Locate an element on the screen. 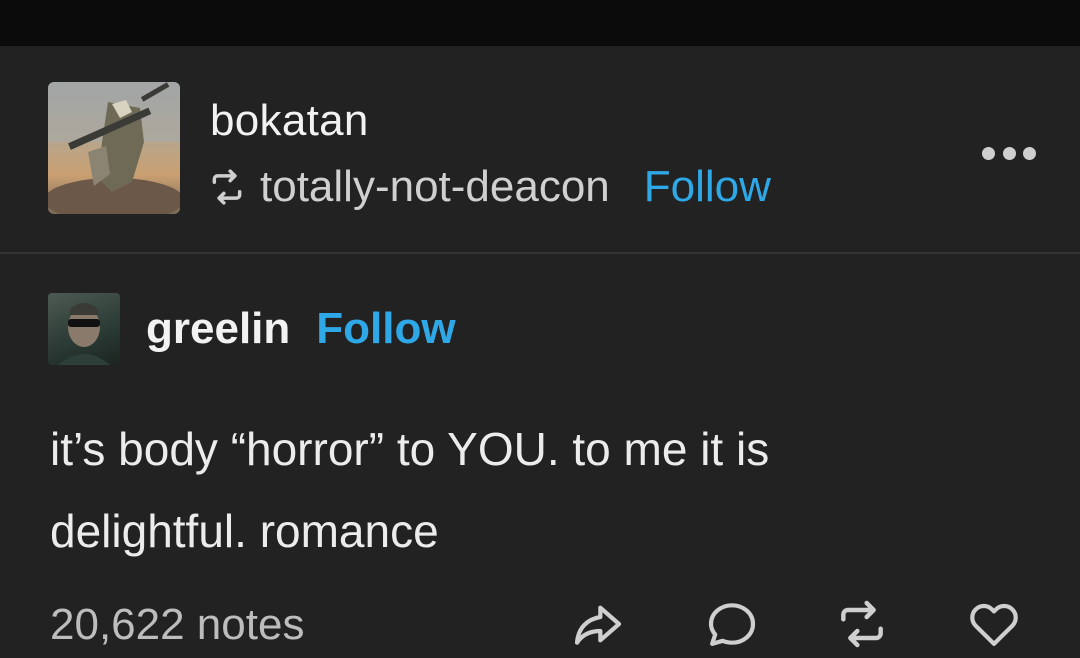 Image resolution: width=1080 pixels, height=658 pixels. notes-count: 20,622 notes is located at coordinates (177, 625).